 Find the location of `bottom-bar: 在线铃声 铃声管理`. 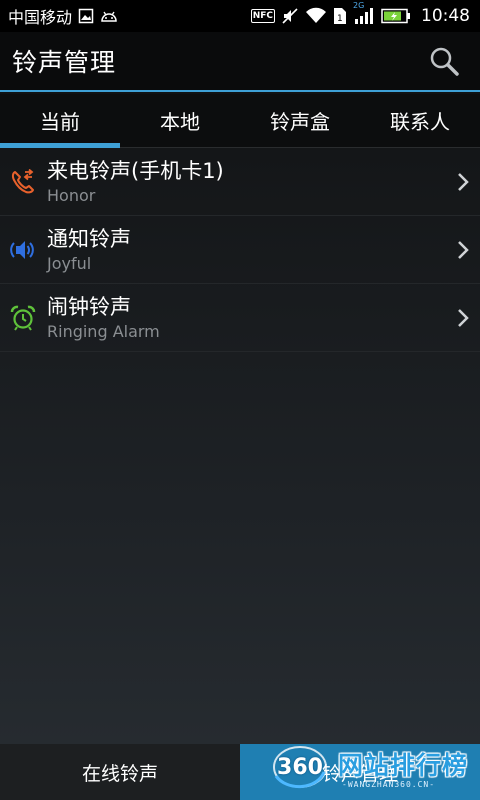

bottom-bar: 在线铃声 铃声管理 is located at coordinates (240, 772).